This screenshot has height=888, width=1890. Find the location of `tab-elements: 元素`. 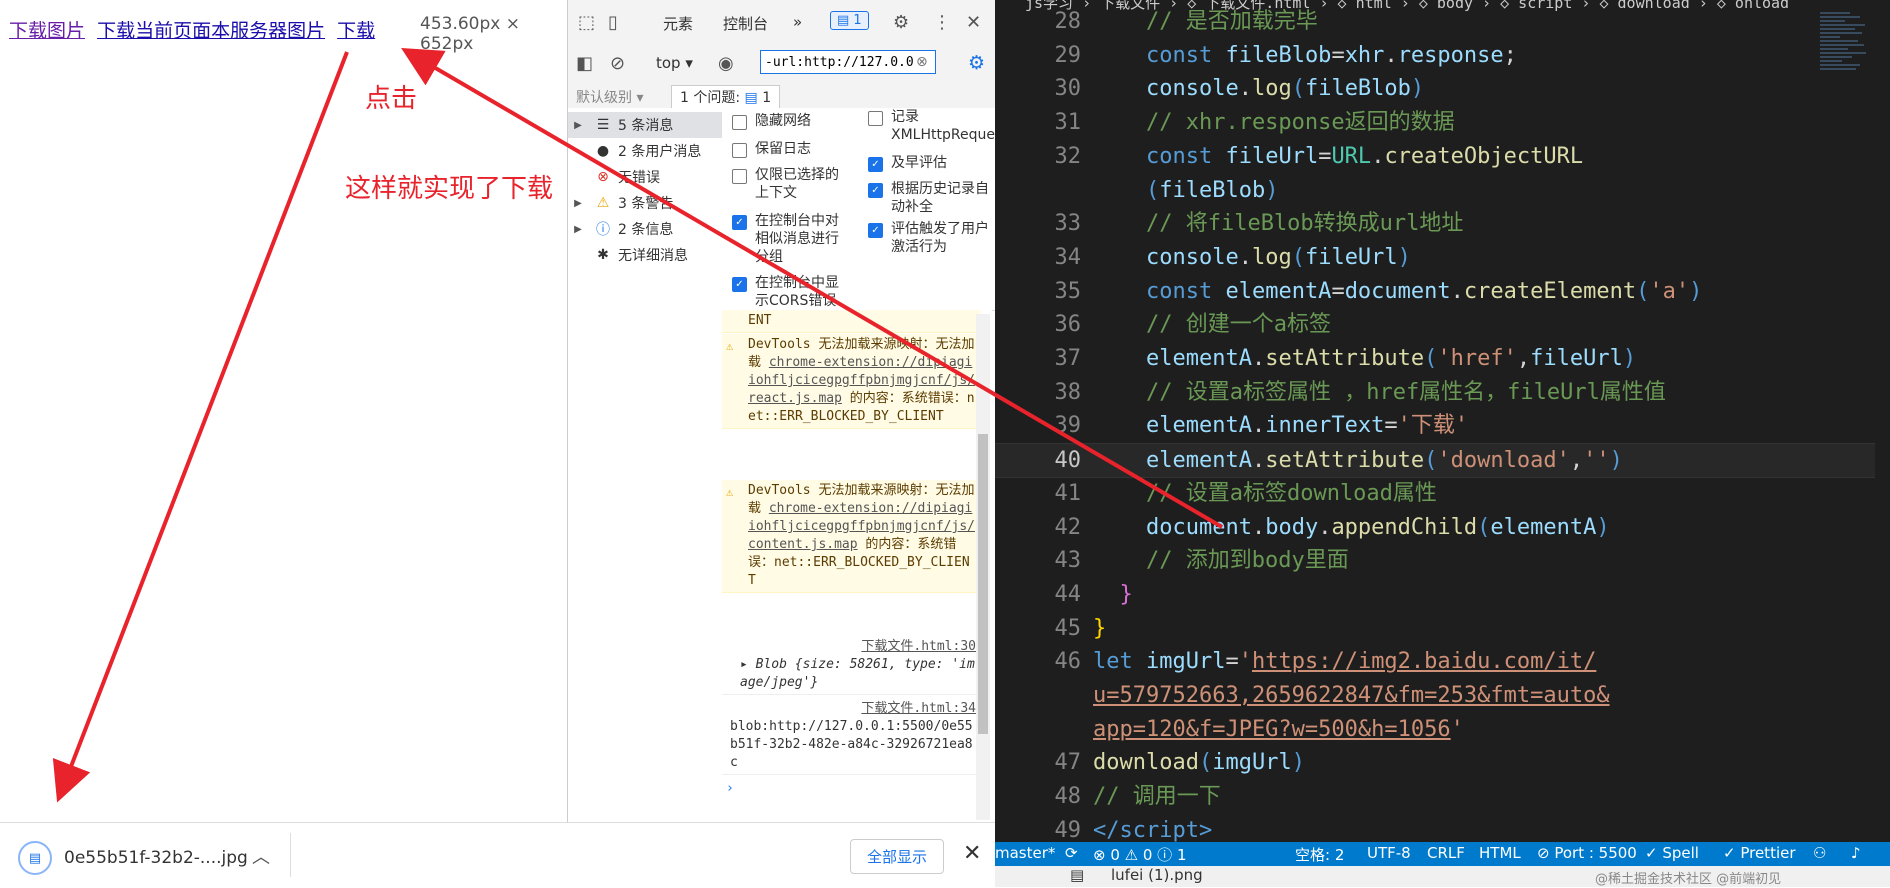

tab-elements: 元素 is located at coordinates (678, 23).